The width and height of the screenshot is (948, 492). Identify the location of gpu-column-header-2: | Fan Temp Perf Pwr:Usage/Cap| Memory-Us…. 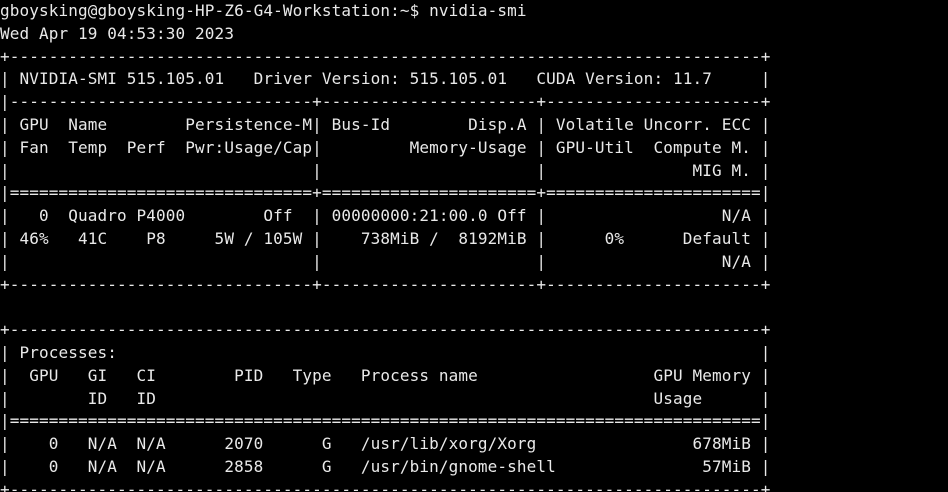
(385, 147).